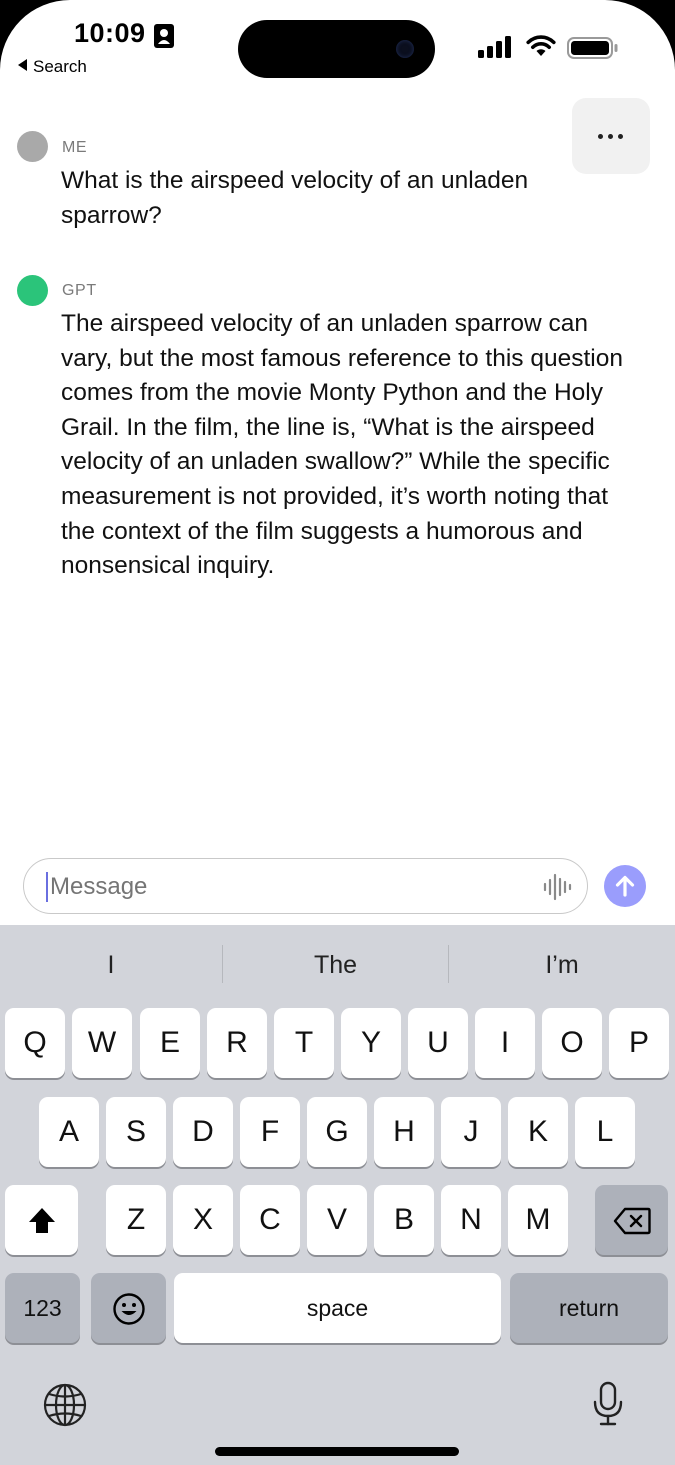  I want to click on key-q: Q, so click(35, 1043).